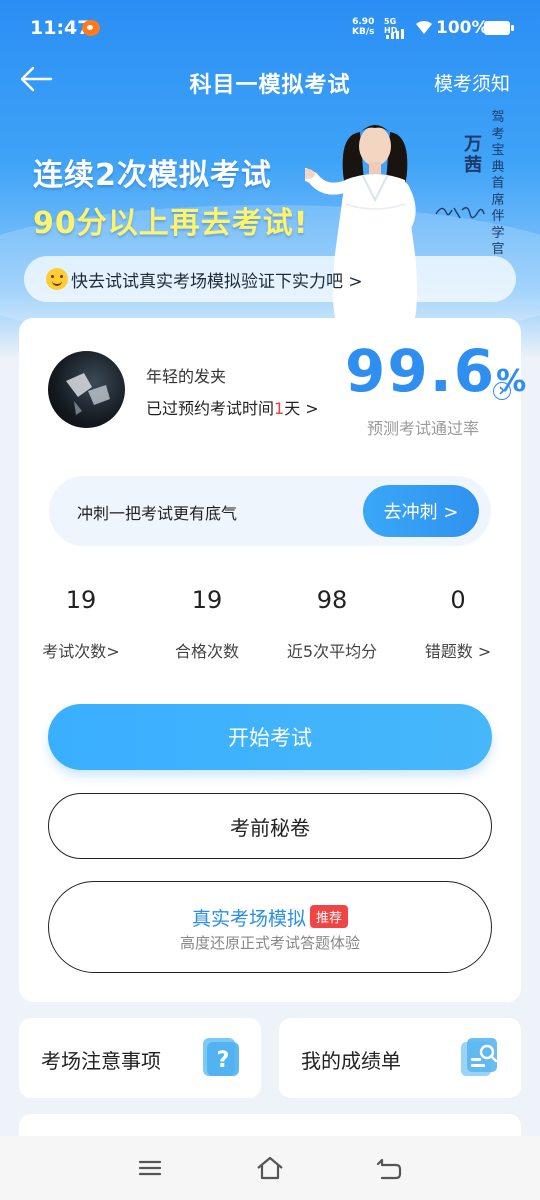 This screenshot has width=540, height=1200. What do you see at coordinates (423, 428) in the screenshot?
I see `pass-rate-label: 预测考试通过率` at bounding box center [423, 428].